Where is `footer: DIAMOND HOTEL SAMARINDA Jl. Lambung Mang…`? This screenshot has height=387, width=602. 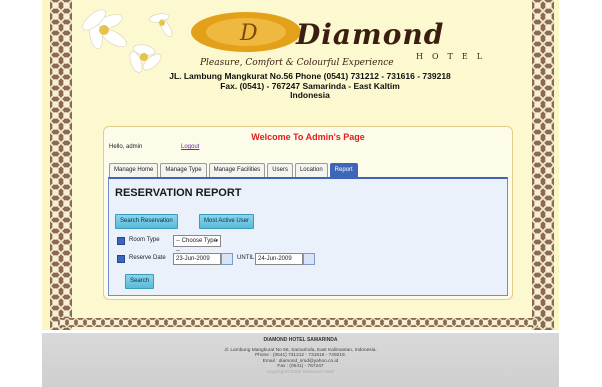 footer: DIAMOND HOTEL SAMARINDA Jl. Lambung Mang… is located at coordinates (300, 356).